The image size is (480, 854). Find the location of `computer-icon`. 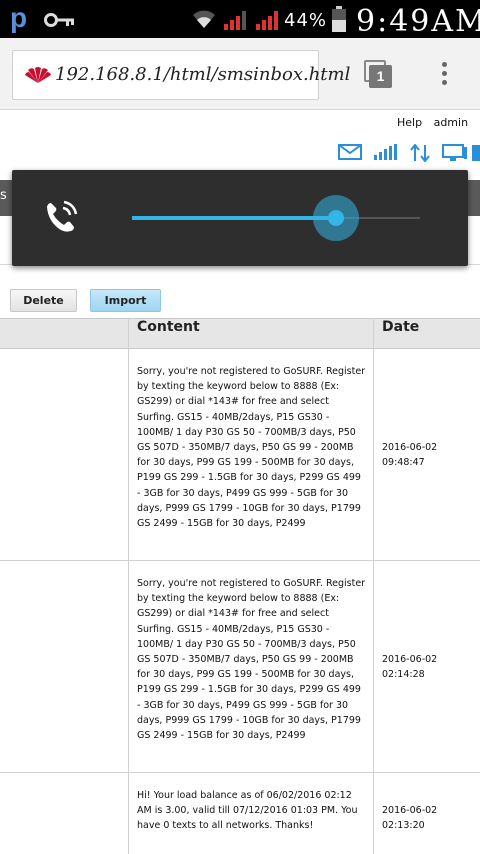

computer-icon is located at coordinates (455, 155).